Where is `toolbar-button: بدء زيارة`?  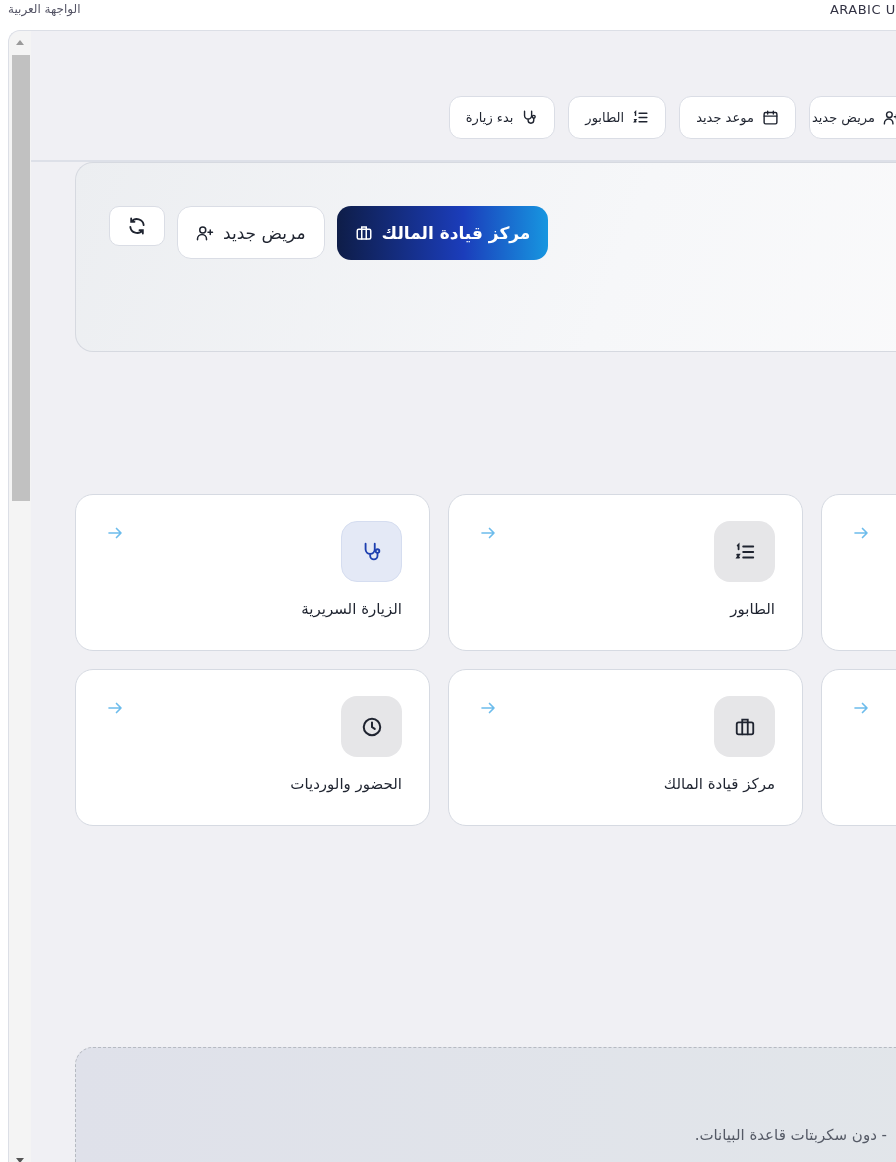 toolbar-button: بدء زيارة is located at coordinates (502, 117).